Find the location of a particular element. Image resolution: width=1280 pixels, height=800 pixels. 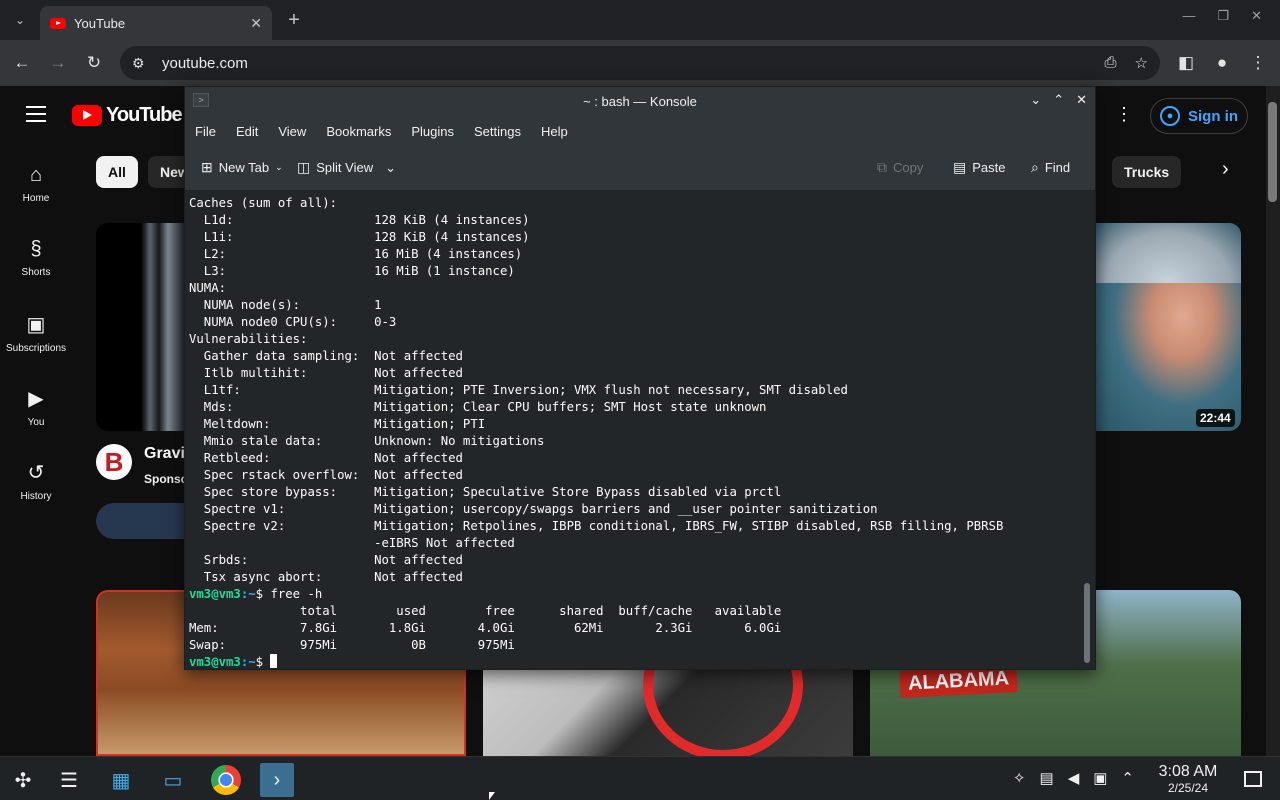

you-library-icon: ▶ is located at coordinates (36, 399).